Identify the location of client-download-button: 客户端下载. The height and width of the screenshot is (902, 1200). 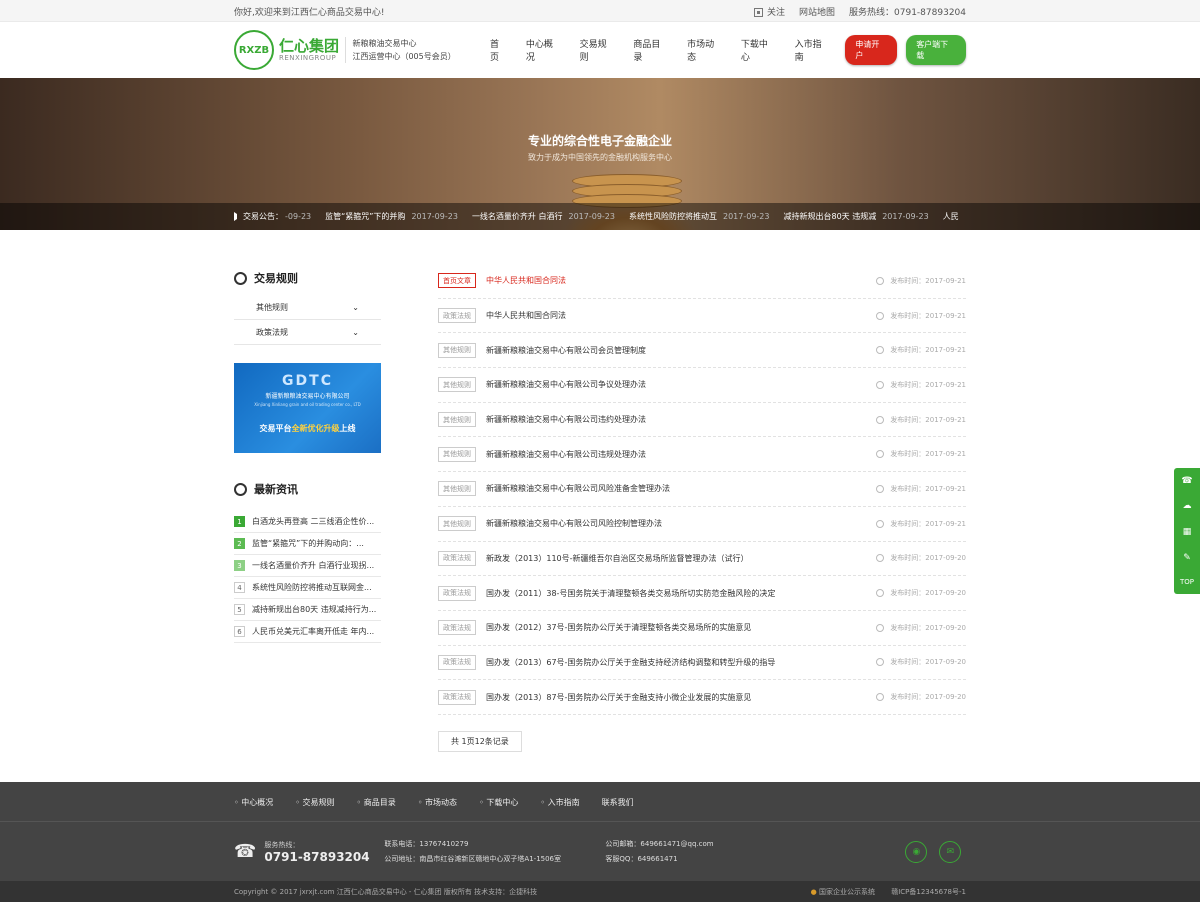
(936, 50).